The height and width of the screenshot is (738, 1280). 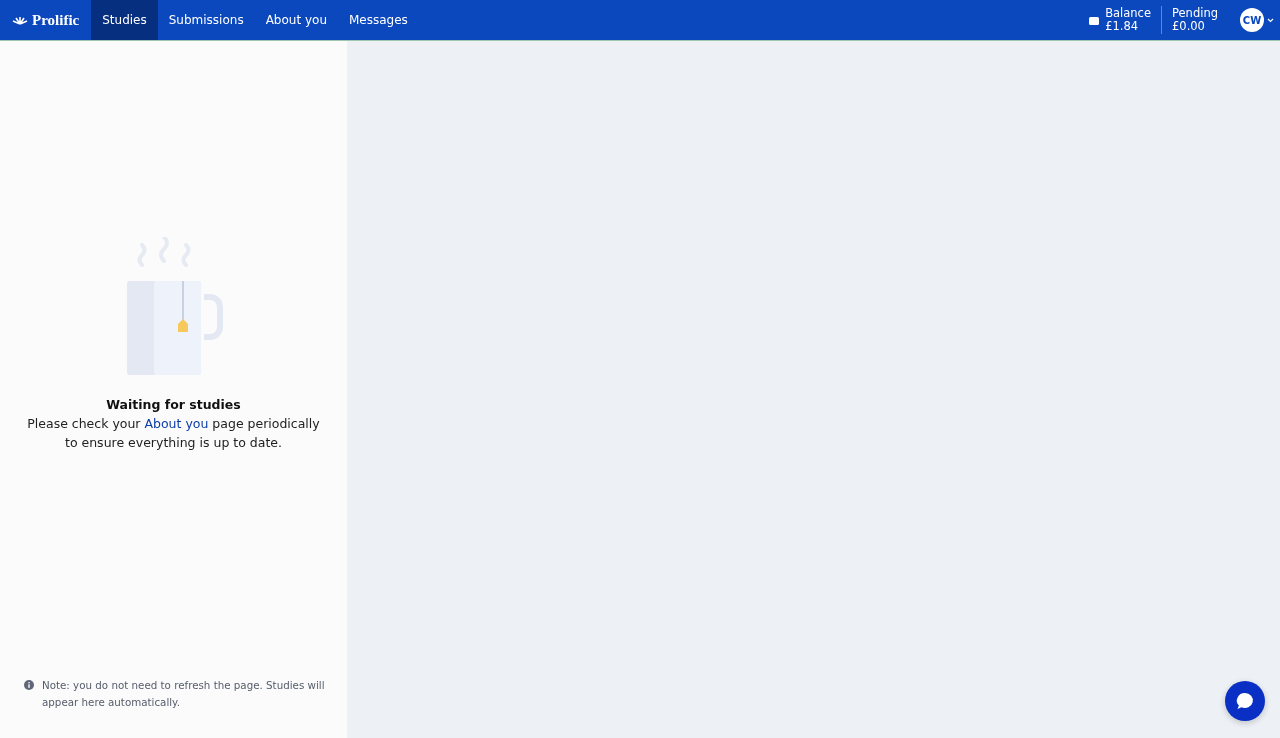 I want to click on balance-value: £1.84, so click(x=1122, y=26).